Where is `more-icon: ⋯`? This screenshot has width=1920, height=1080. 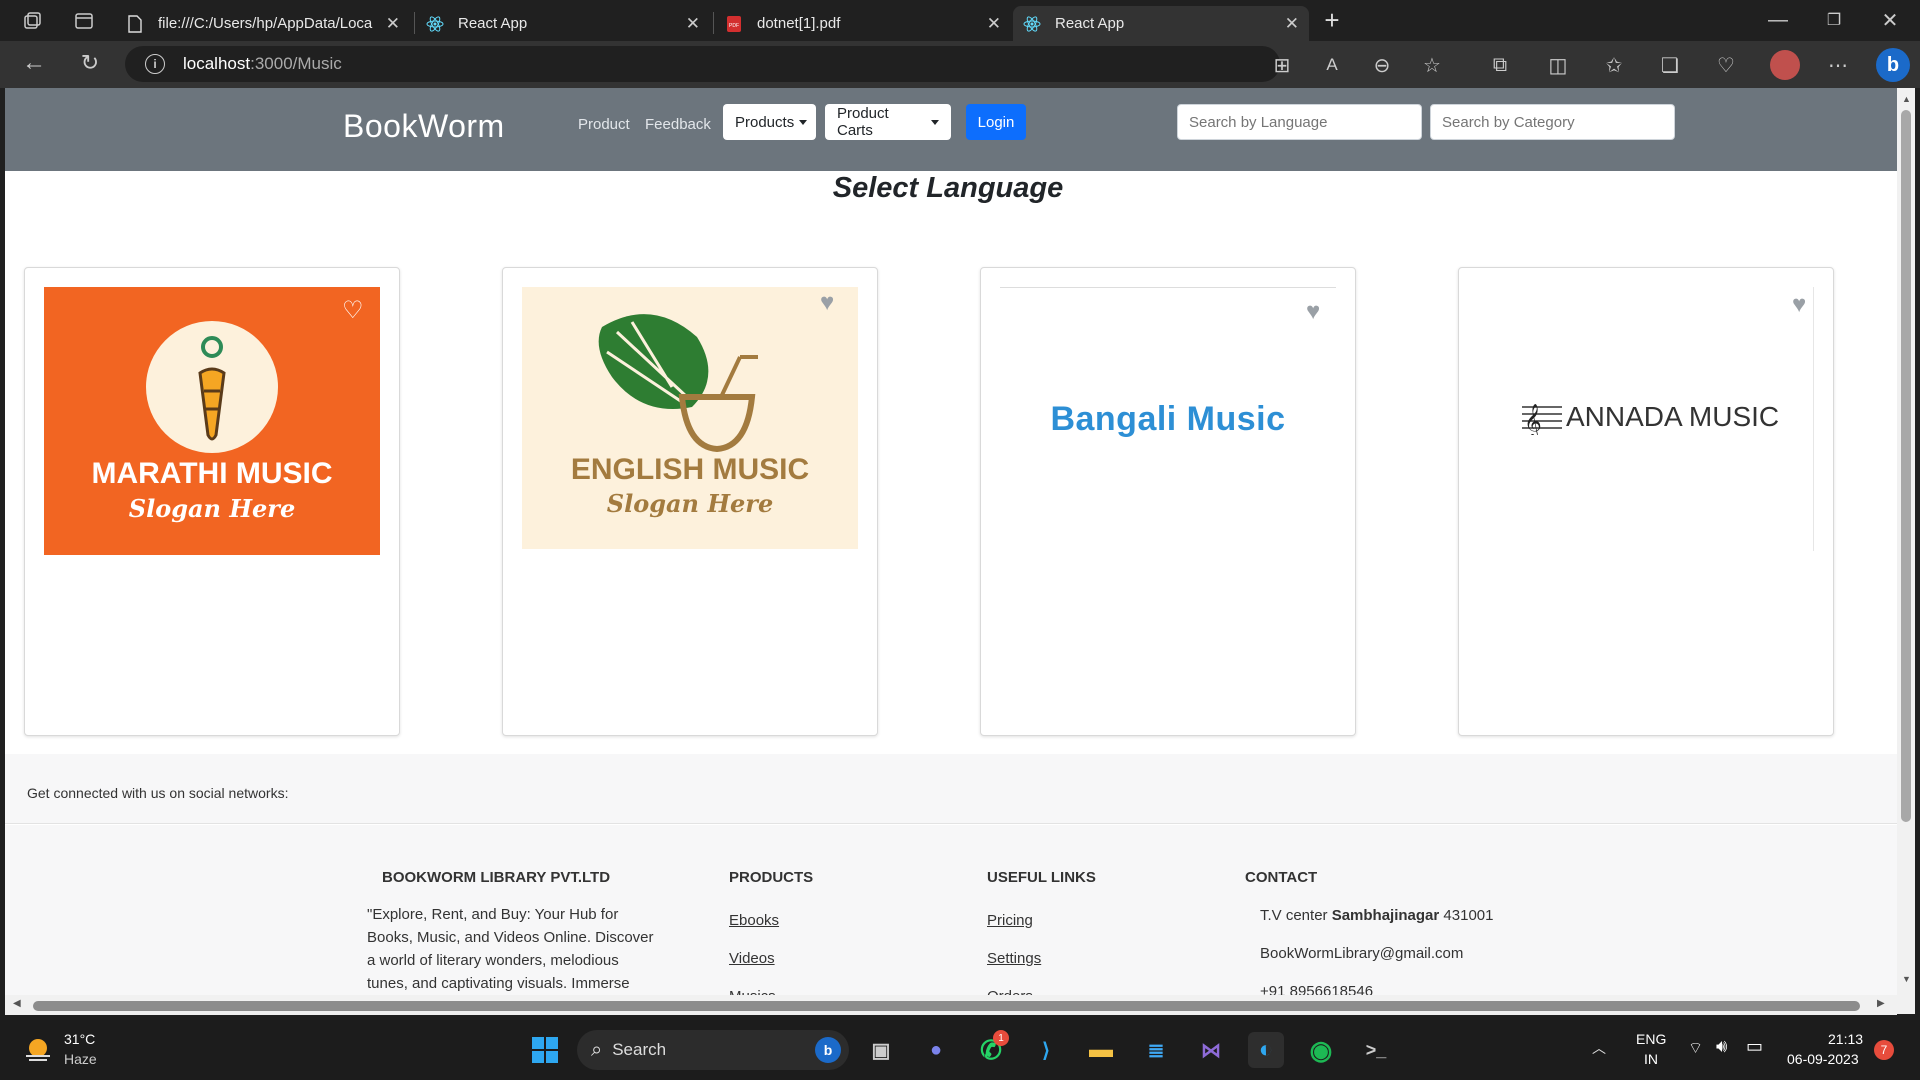 more-icon: ⋯ is located at coordinates (1838, 65).